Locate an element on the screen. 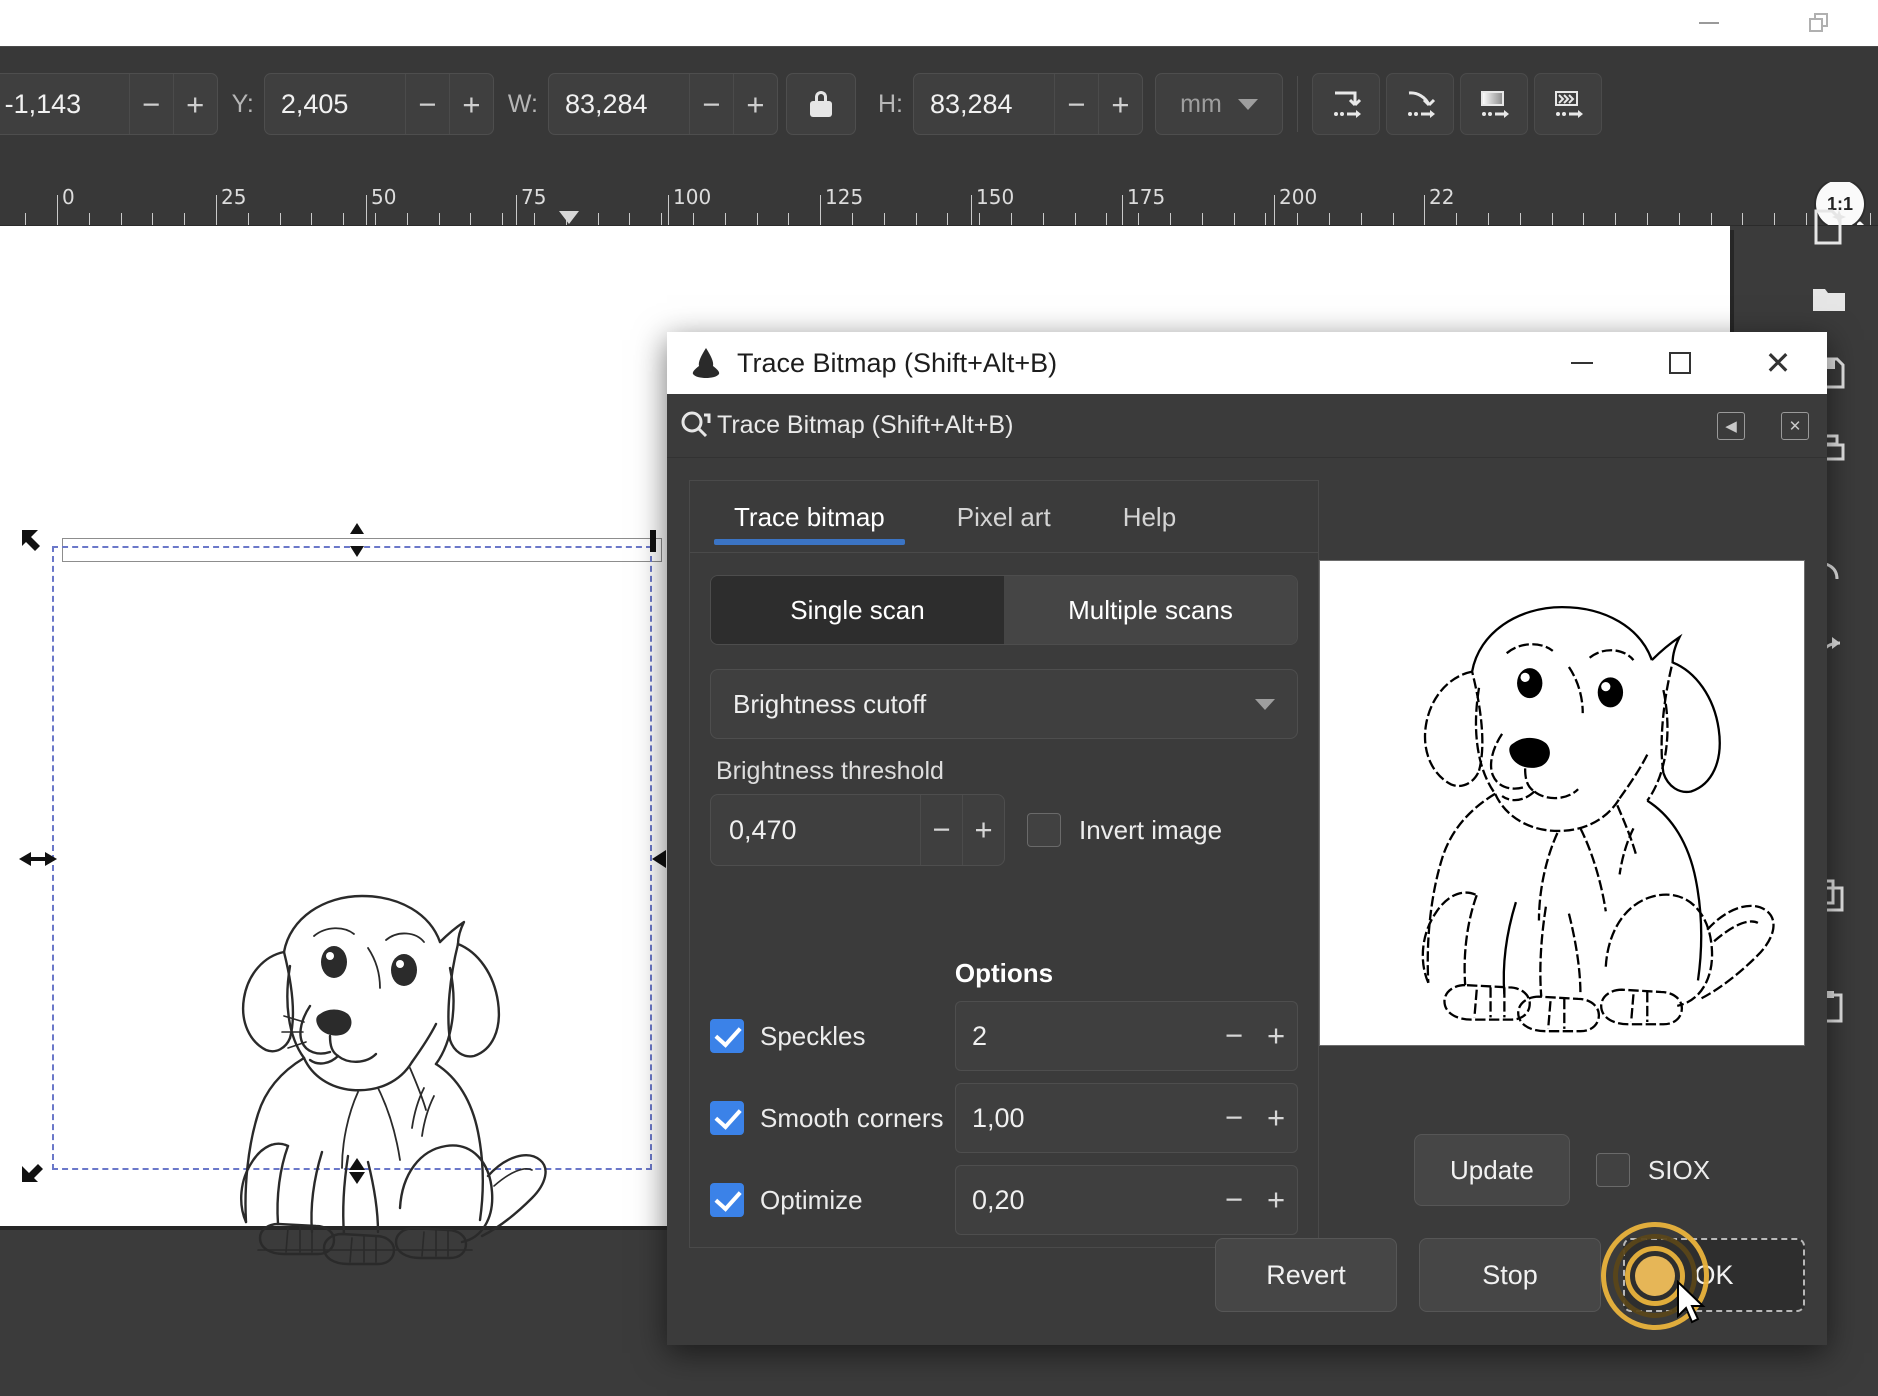  horizontal-ruler: 0 25 50 75 100 125 150 175 200 22 1:1 is located at coordinates (939, 204).